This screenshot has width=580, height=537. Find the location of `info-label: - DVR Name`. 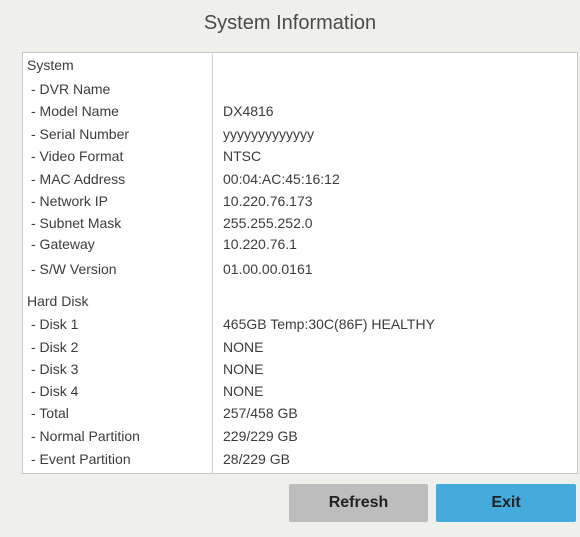

info-label: - DVR Name is located at coordinates (71, 89).